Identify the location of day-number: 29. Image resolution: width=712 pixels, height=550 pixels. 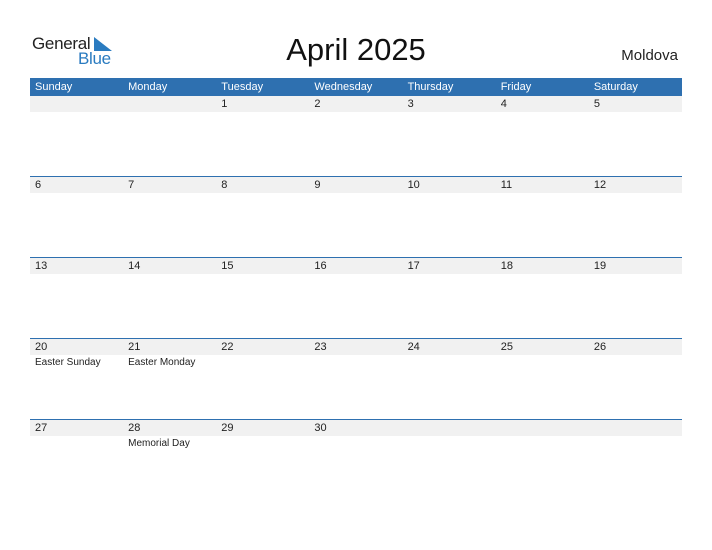
(227, 428).